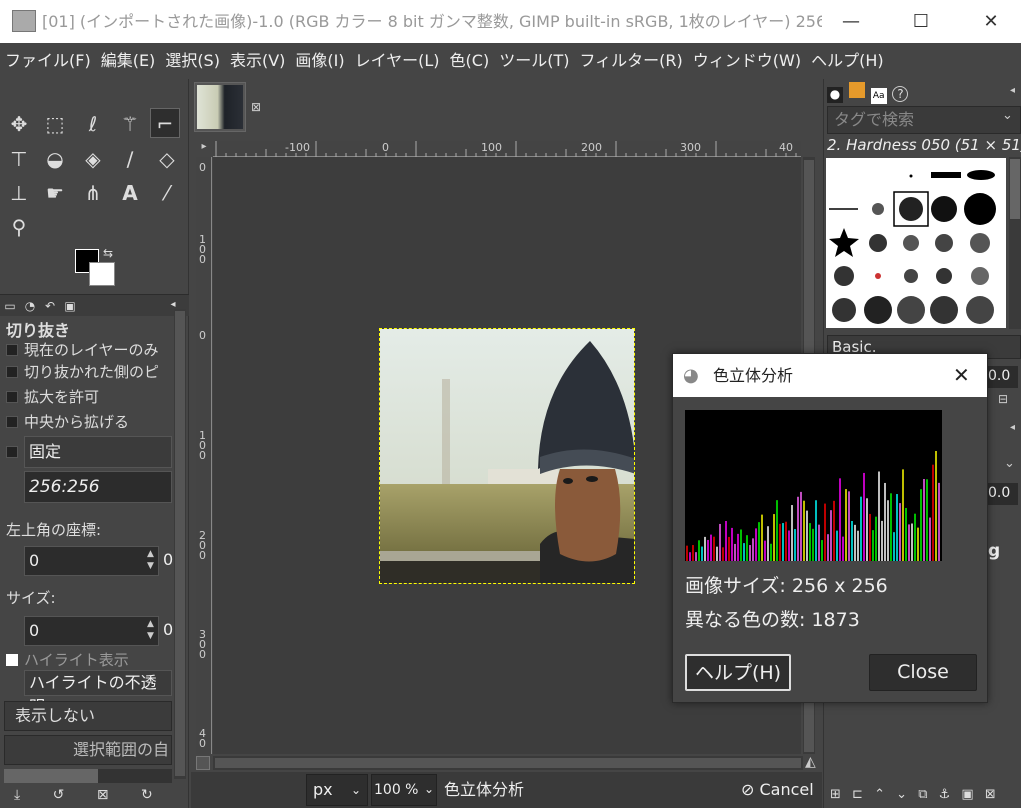 The image size is (1021, 808). What do you see at coordinates (52, 396) in the screenshot?
I see `allow-growing-option: 拡大を許可` at bounding box center [52, 396].